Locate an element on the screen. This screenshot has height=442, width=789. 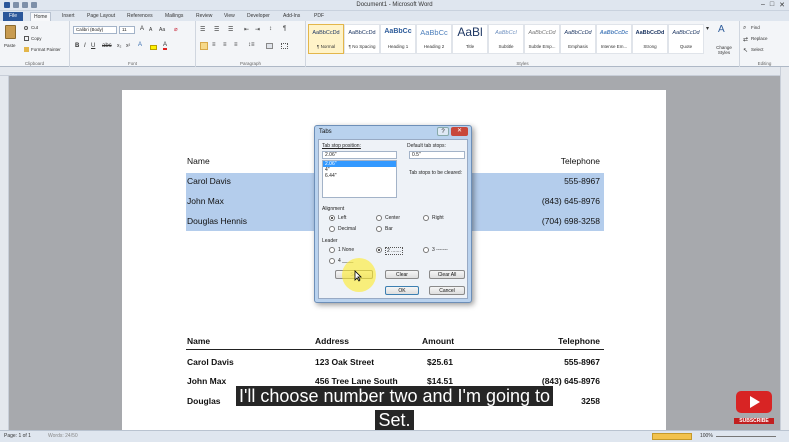
tab-page-layout: Page Layout is located at coordinates (101, 16).